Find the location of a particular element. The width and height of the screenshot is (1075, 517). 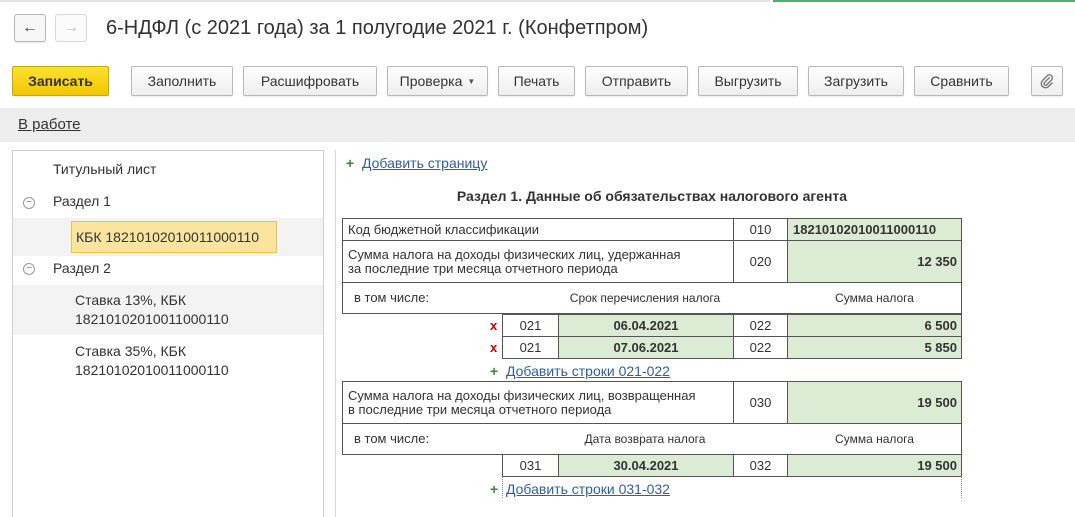

top-accent-border is located at coordinates (924, 1).